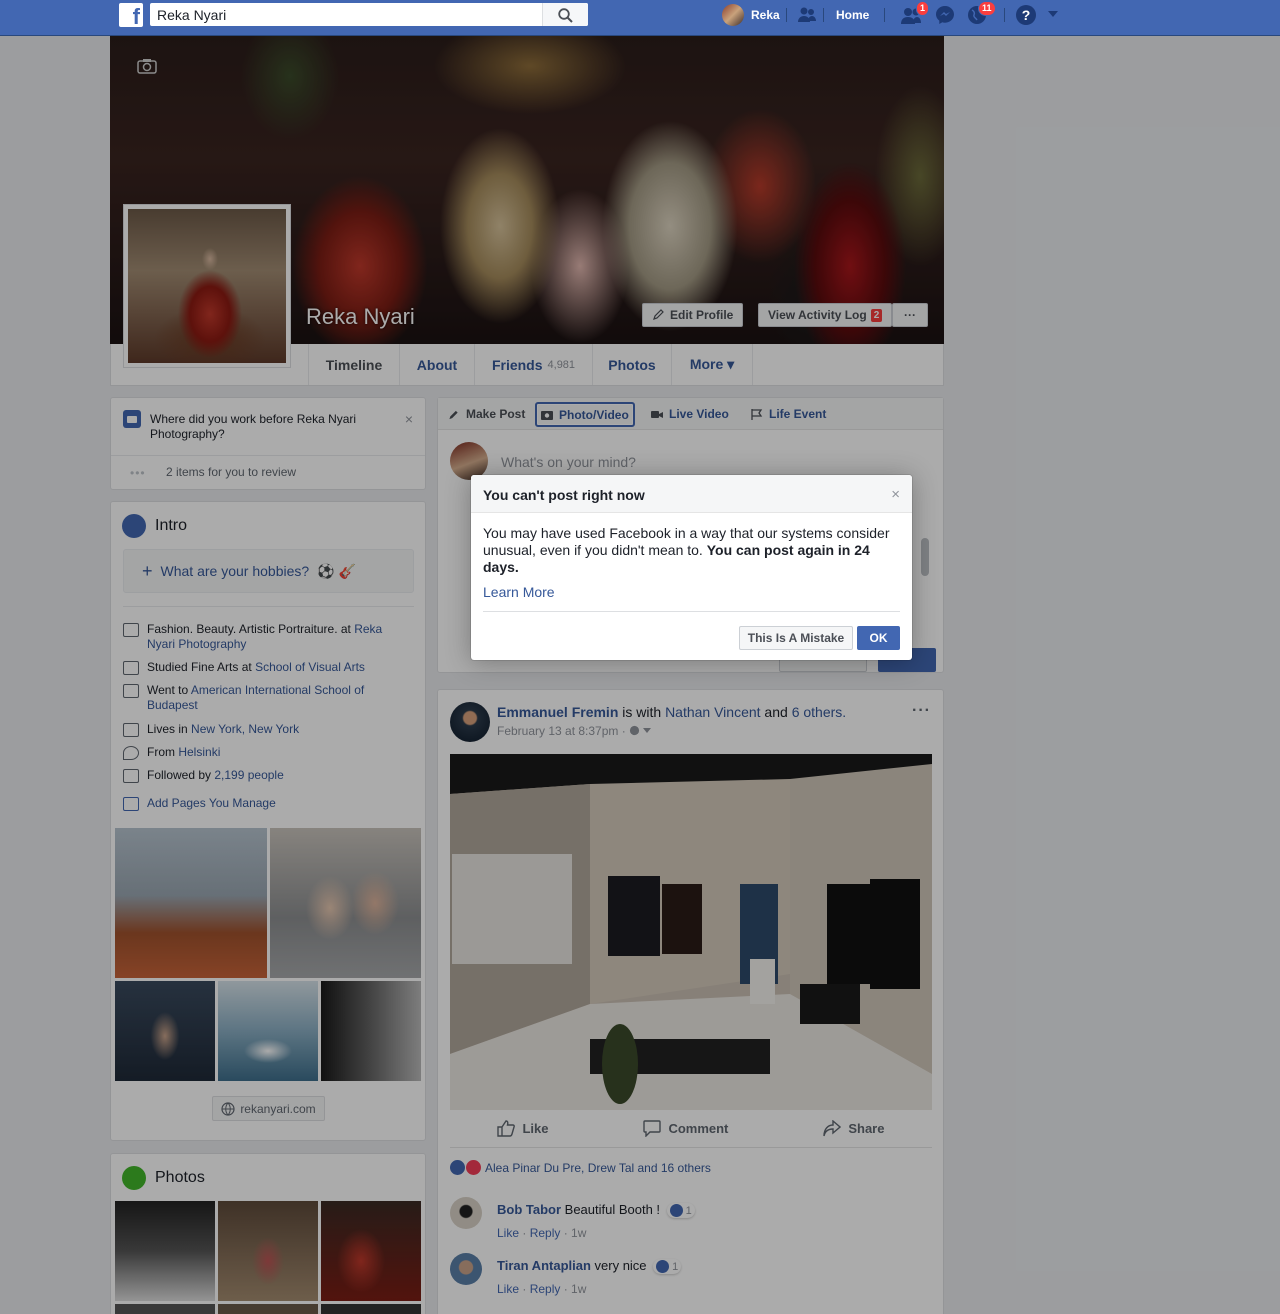  I want to click on search-button, so click(565, 14).